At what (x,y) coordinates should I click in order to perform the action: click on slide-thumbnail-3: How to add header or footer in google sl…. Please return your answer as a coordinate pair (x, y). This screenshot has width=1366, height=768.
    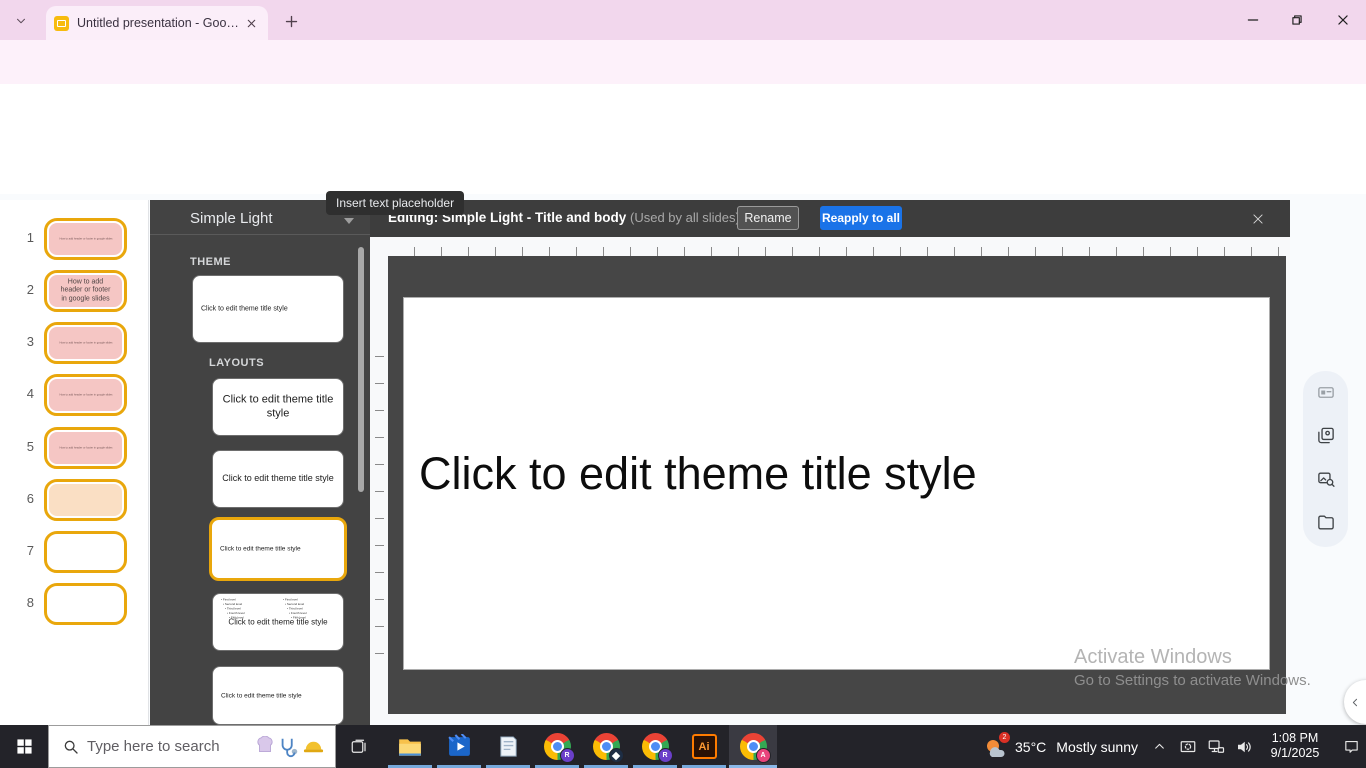
    Looking at the image, I should click on (85, 343).